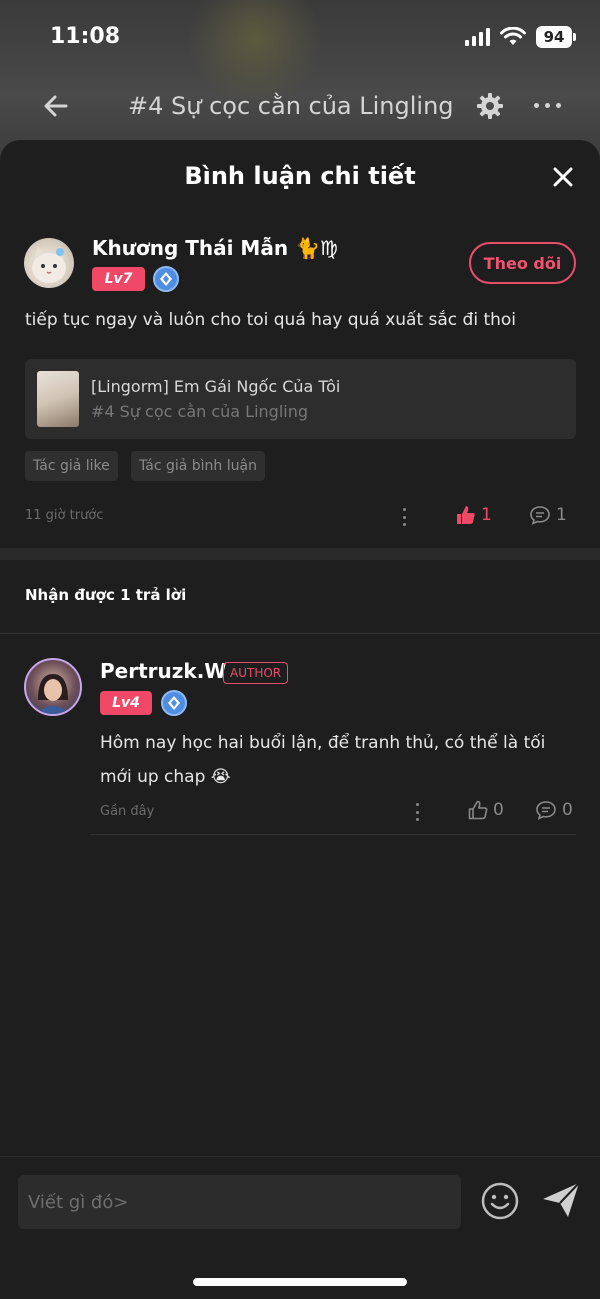 The image size is (600, 1299). Describe the element at coordinates (477, 37) in the screenshot. I see `cellular-signal-icon` at that location.